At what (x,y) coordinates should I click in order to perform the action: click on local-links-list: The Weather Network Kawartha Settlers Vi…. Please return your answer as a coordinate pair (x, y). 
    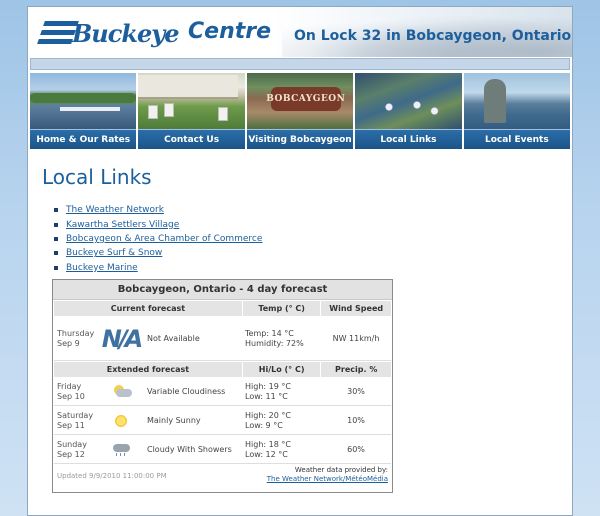
    Looking at the image, I should click on (158, 239).